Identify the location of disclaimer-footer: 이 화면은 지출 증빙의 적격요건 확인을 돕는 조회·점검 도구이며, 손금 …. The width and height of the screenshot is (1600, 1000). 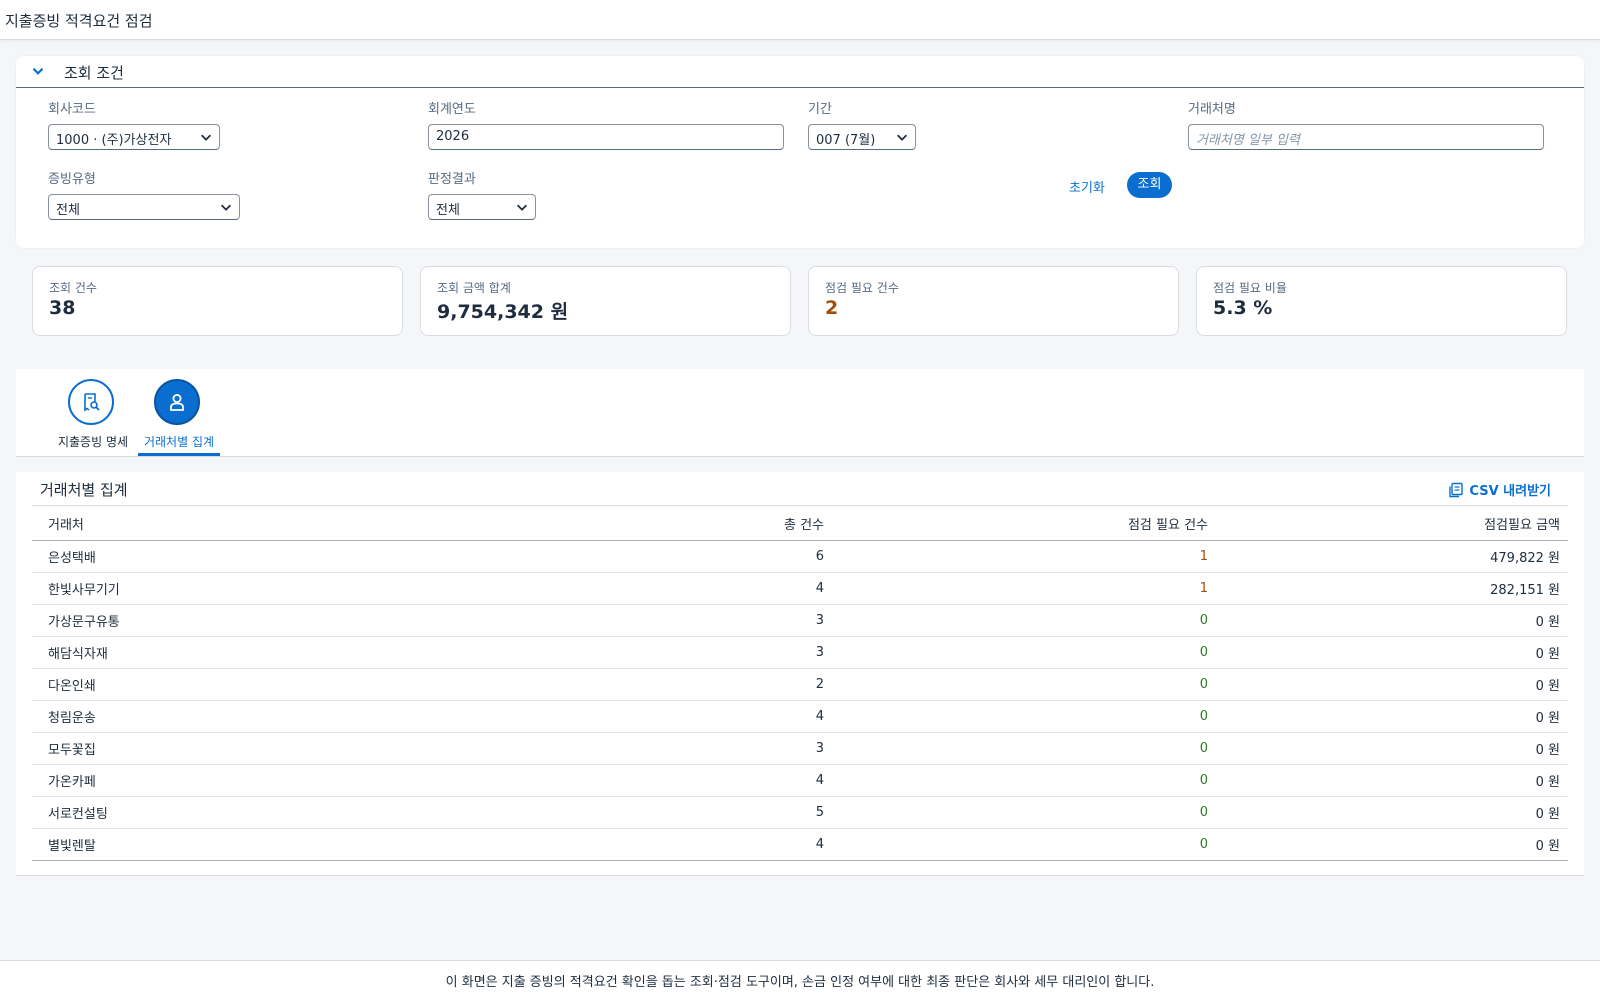
(800, 980).